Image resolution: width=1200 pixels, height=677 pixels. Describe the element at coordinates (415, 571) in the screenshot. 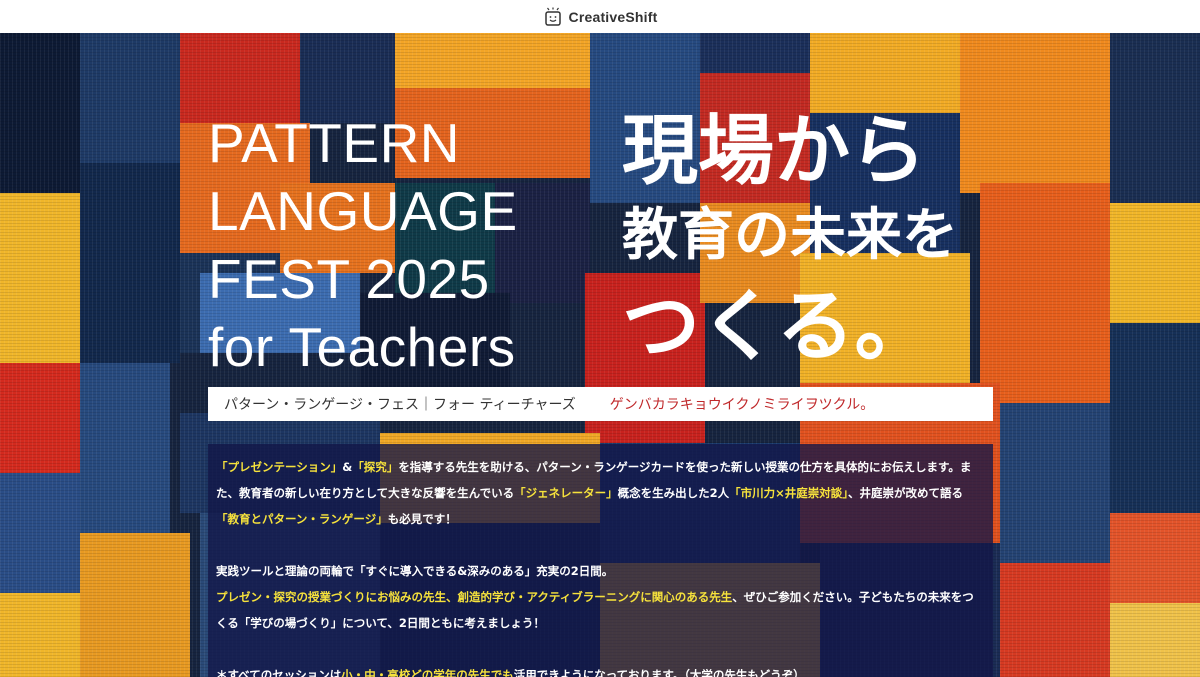

I see `body-text: 実践ツールと理論の両輪で「すぐに導入できる&深みのある」充実の2日間。` at that location.